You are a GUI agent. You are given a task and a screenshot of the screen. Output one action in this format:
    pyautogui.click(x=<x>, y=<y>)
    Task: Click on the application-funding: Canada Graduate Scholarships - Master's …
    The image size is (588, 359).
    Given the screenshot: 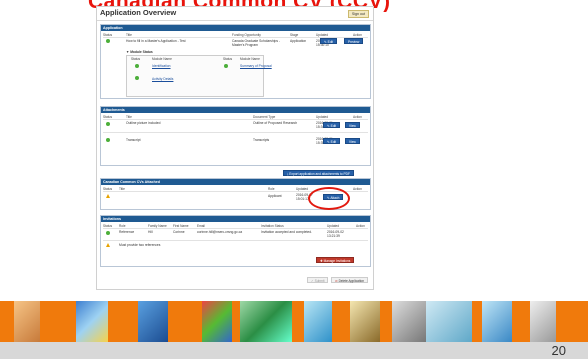 What is the action you would take?
    pyautogui.click(x=256, y=43)
    